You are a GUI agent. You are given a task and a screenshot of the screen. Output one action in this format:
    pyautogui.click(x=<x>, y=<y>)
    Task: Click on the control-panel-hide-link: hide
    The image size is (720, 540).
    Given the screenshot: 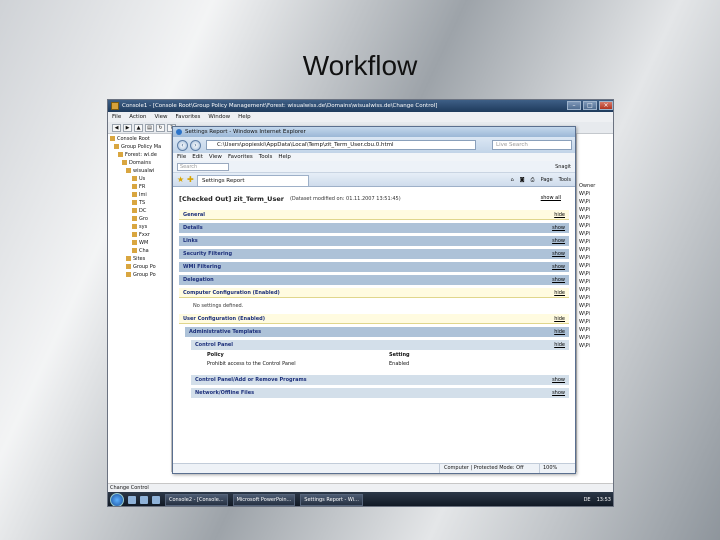 What is the action you would take?
    pyautogui.click(x=559, y=345)
    